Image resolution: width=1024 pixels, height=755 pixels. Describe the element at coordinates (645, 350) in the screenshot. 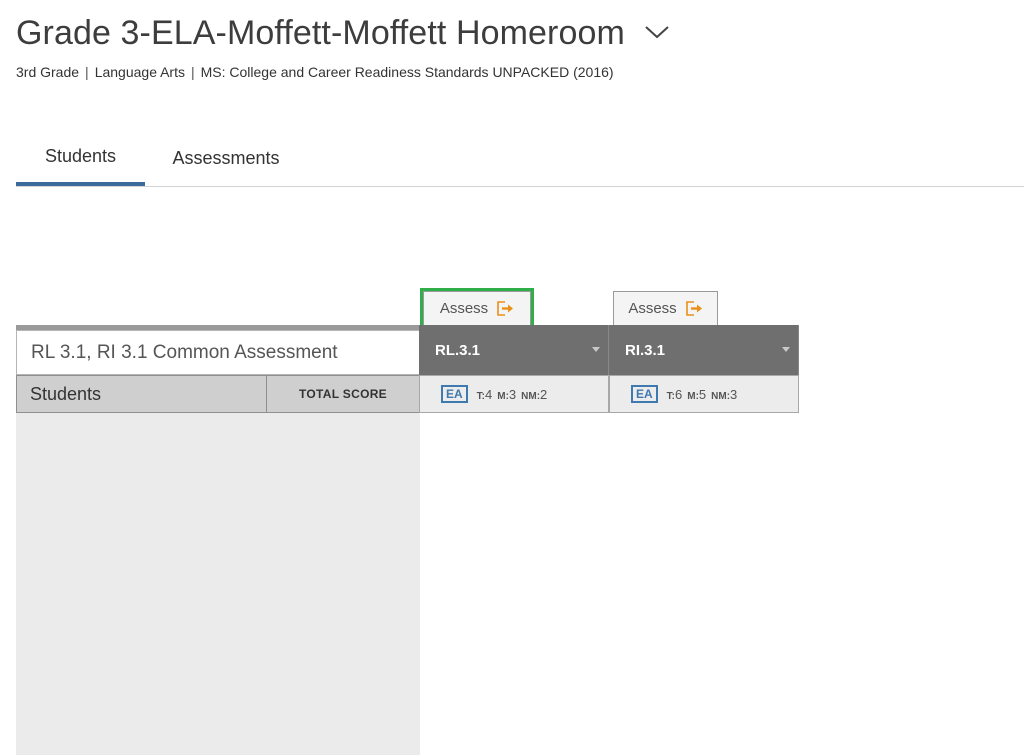

I see `standard-code: RI.3.1` at that location.